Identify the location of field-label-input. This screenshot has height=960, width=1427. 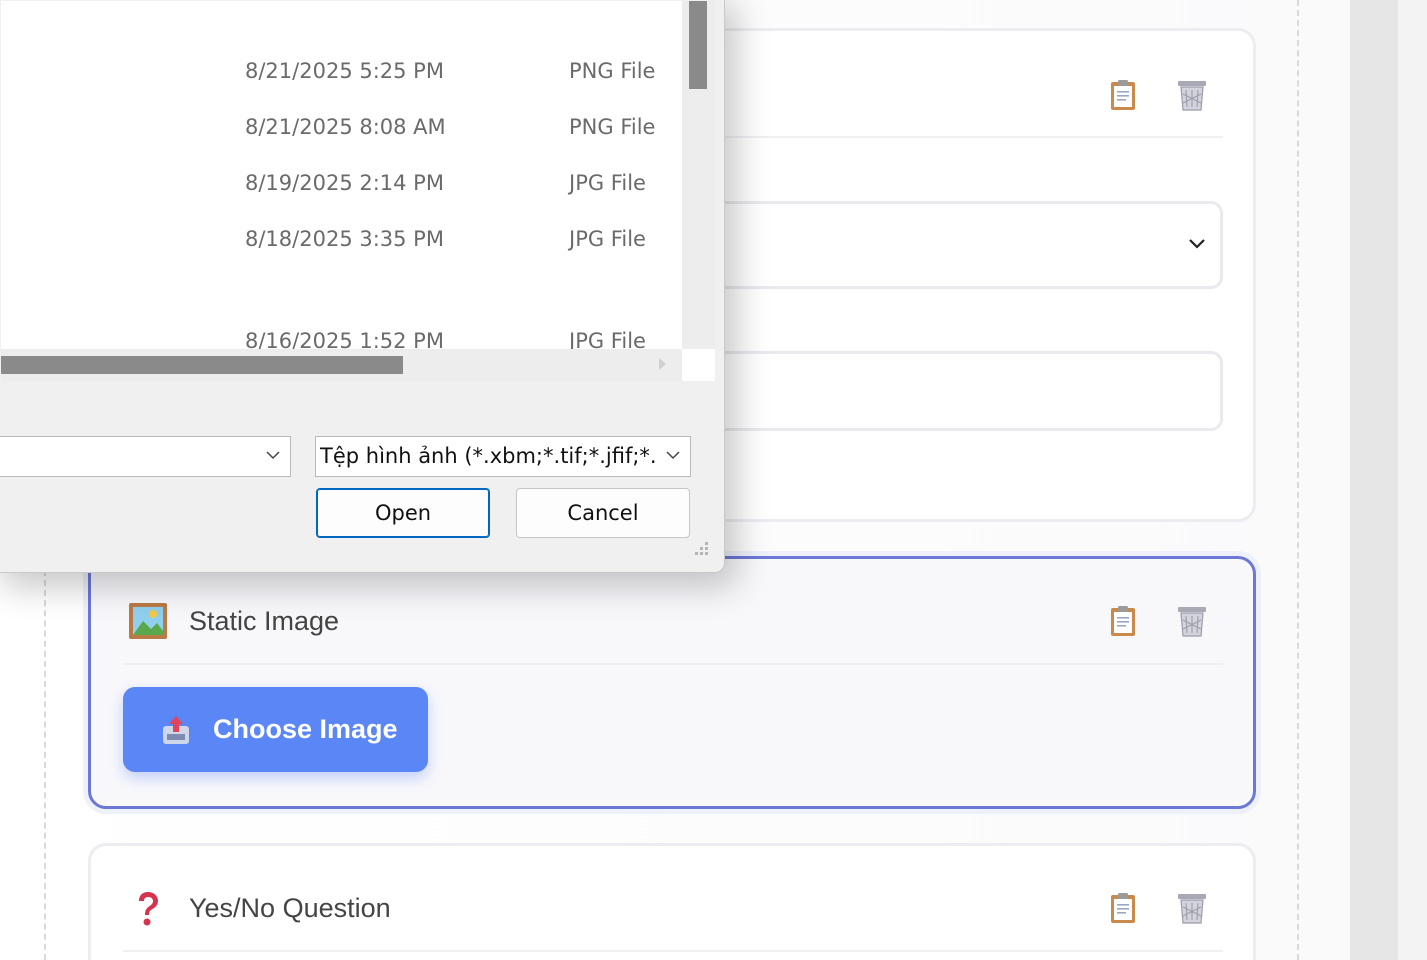
(957, 391).